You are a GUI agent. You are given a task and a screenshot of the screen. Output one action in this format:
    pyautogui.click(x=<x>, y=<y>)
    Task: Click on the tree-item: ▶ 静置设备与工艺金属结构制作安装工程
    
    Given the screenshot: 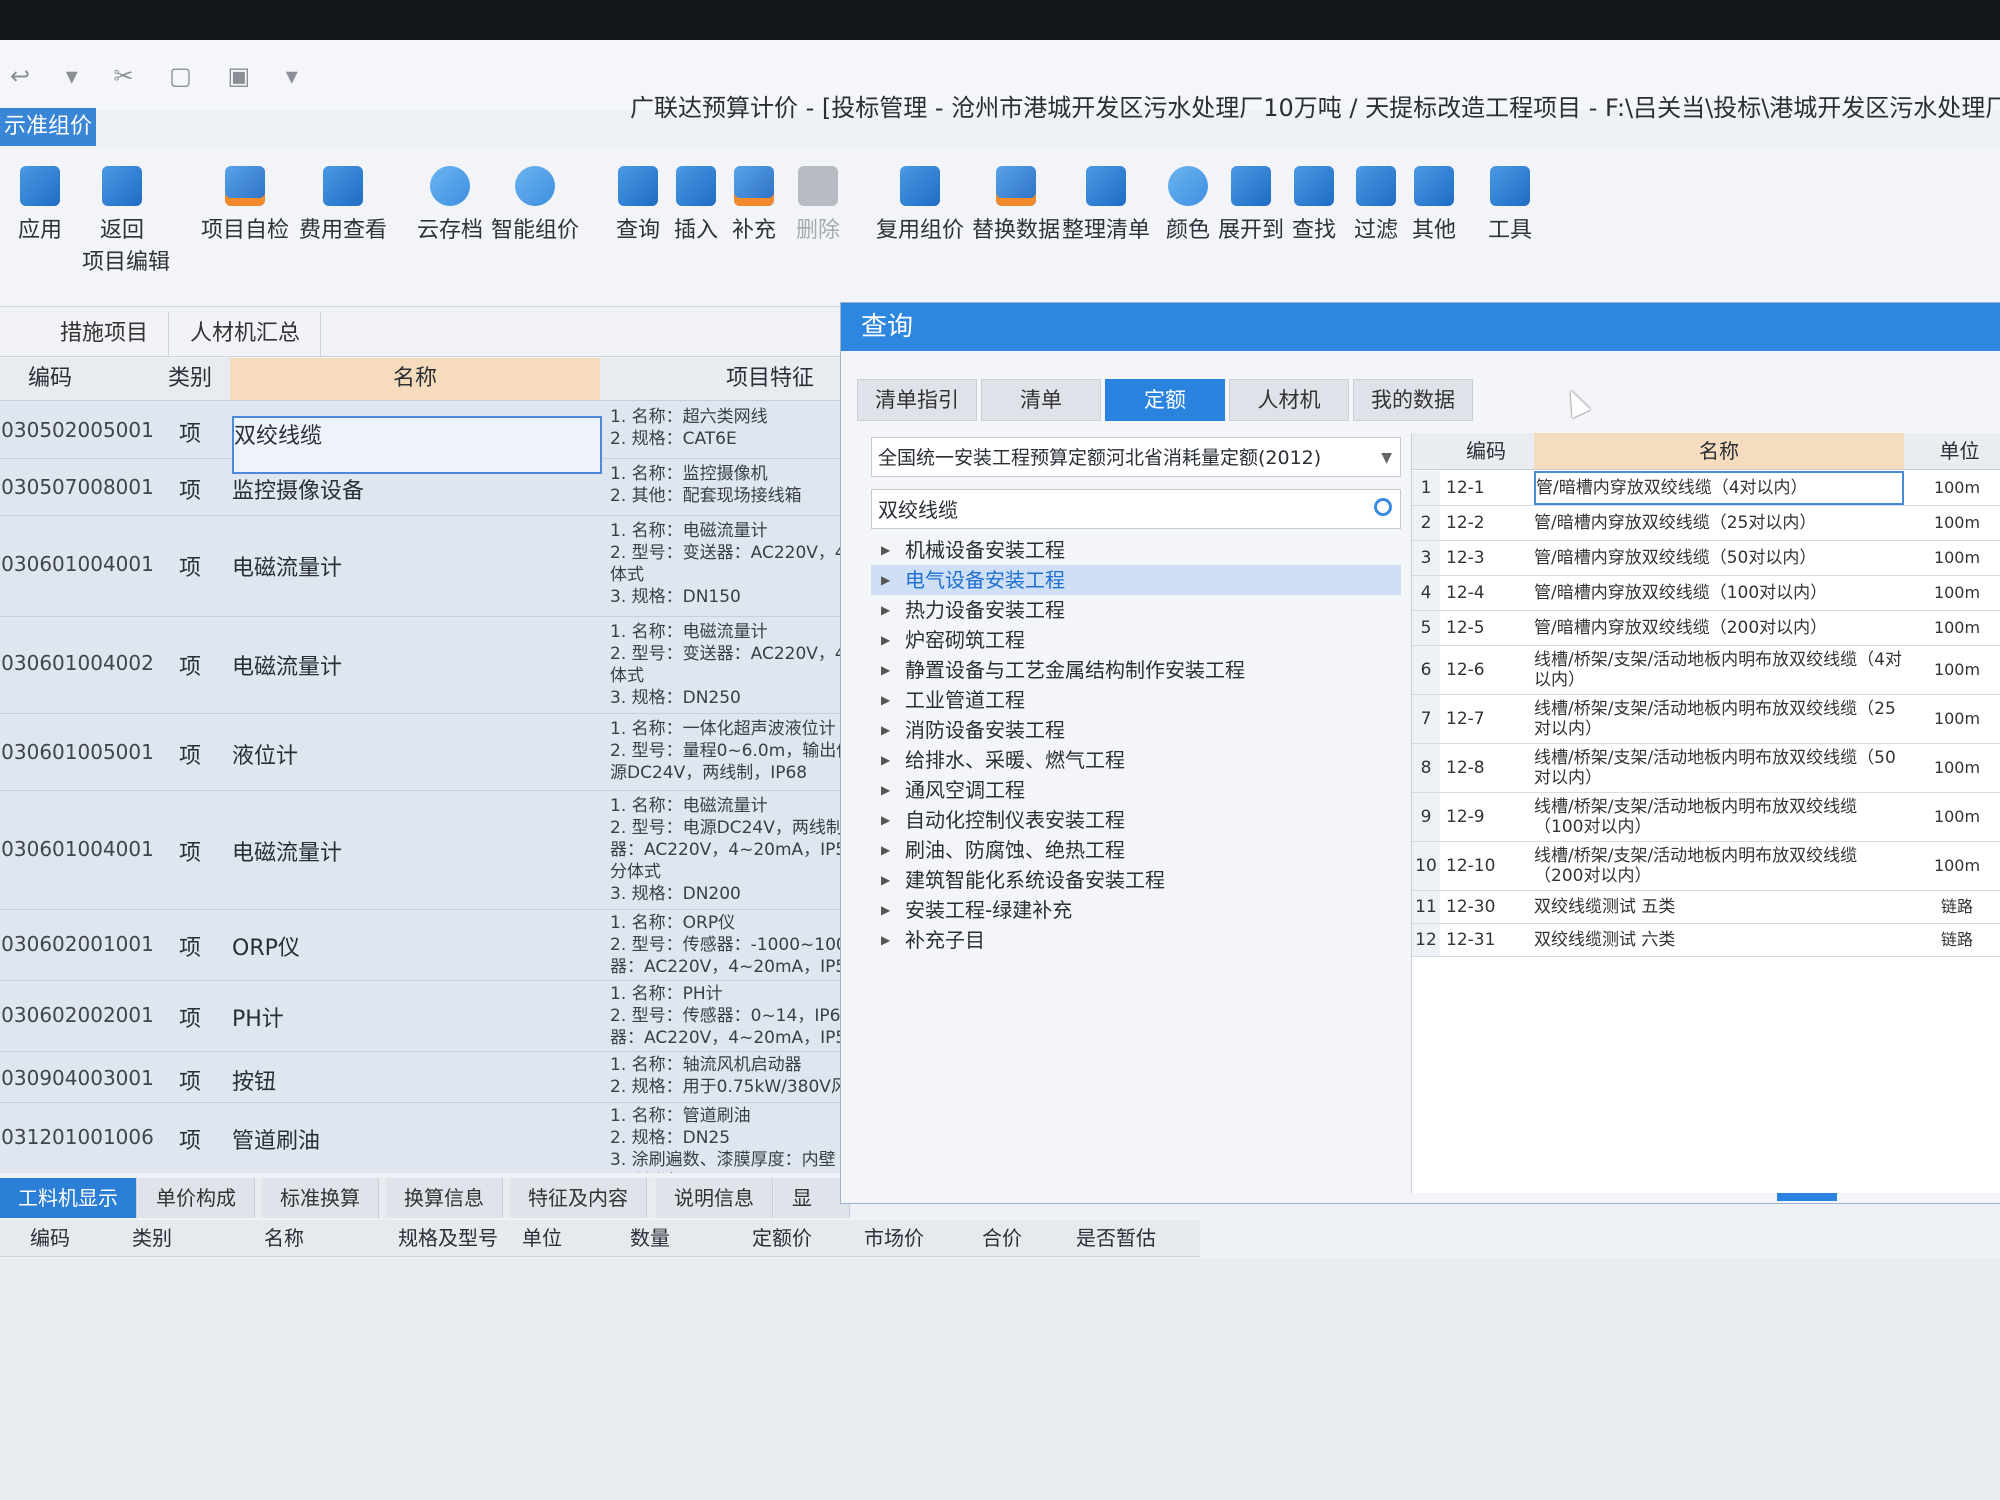 What is the action you would take?
    pyautogui.click(x=1136, y=670)
    